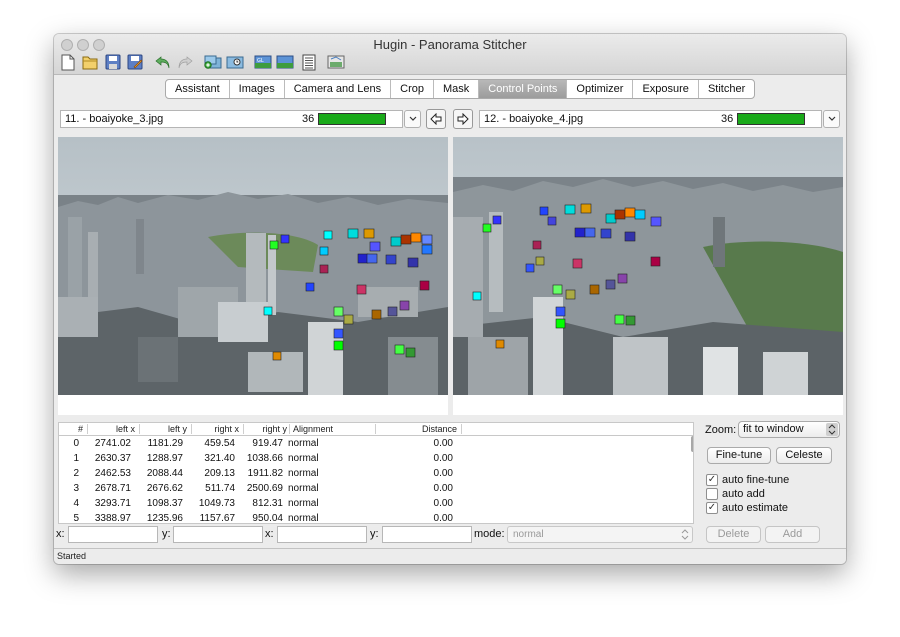  Describe the element at coordinates (733, 534) in the screenshot. I see `delete-button: Delete` at that location.